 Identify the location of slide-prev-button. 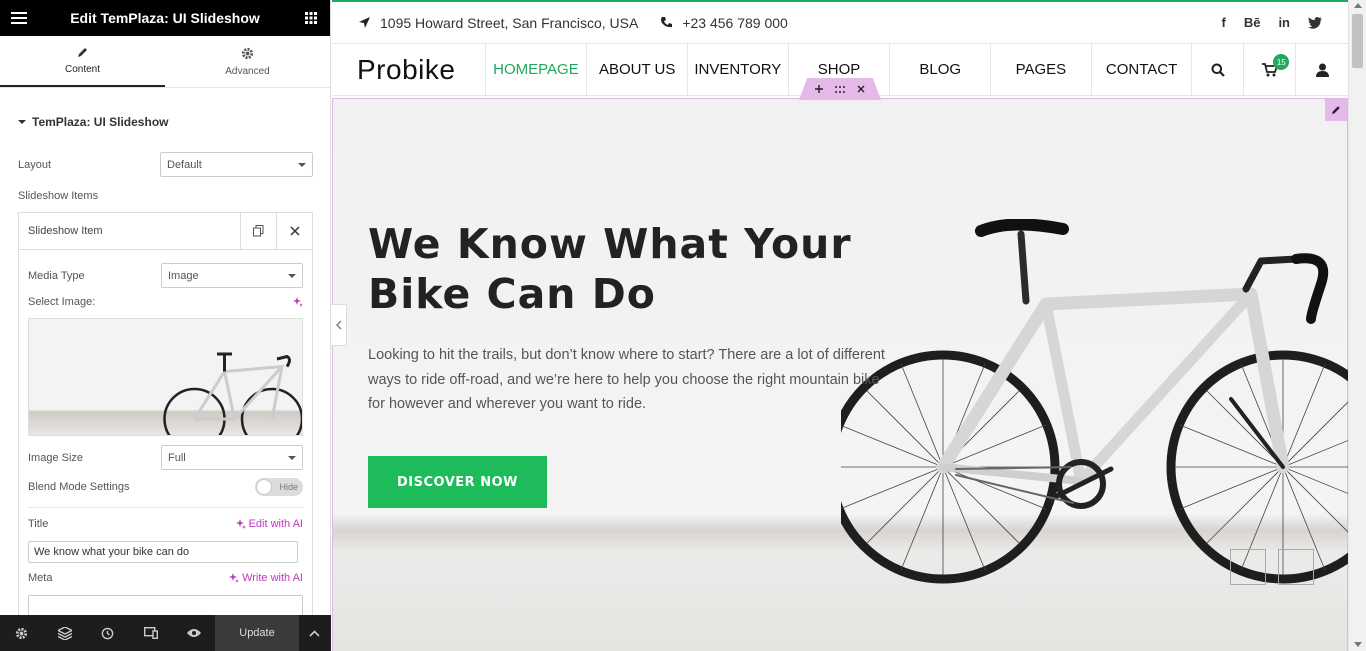
(1248, 567).